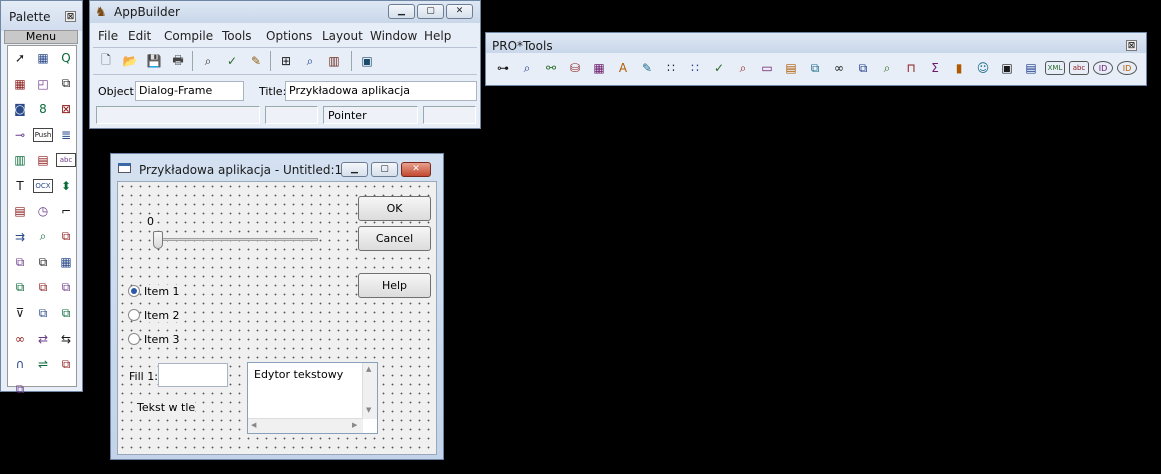  Describe the element at coordinates (647, 68) in the screenshot. I see `brush-icon: ✎` at that location.